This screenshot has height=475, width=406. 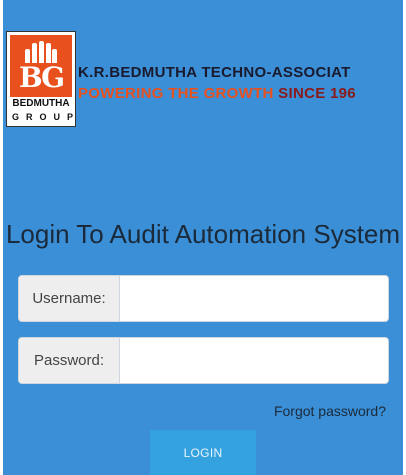 I want to click on logo-letters: BG, so click(x=41, y=77).